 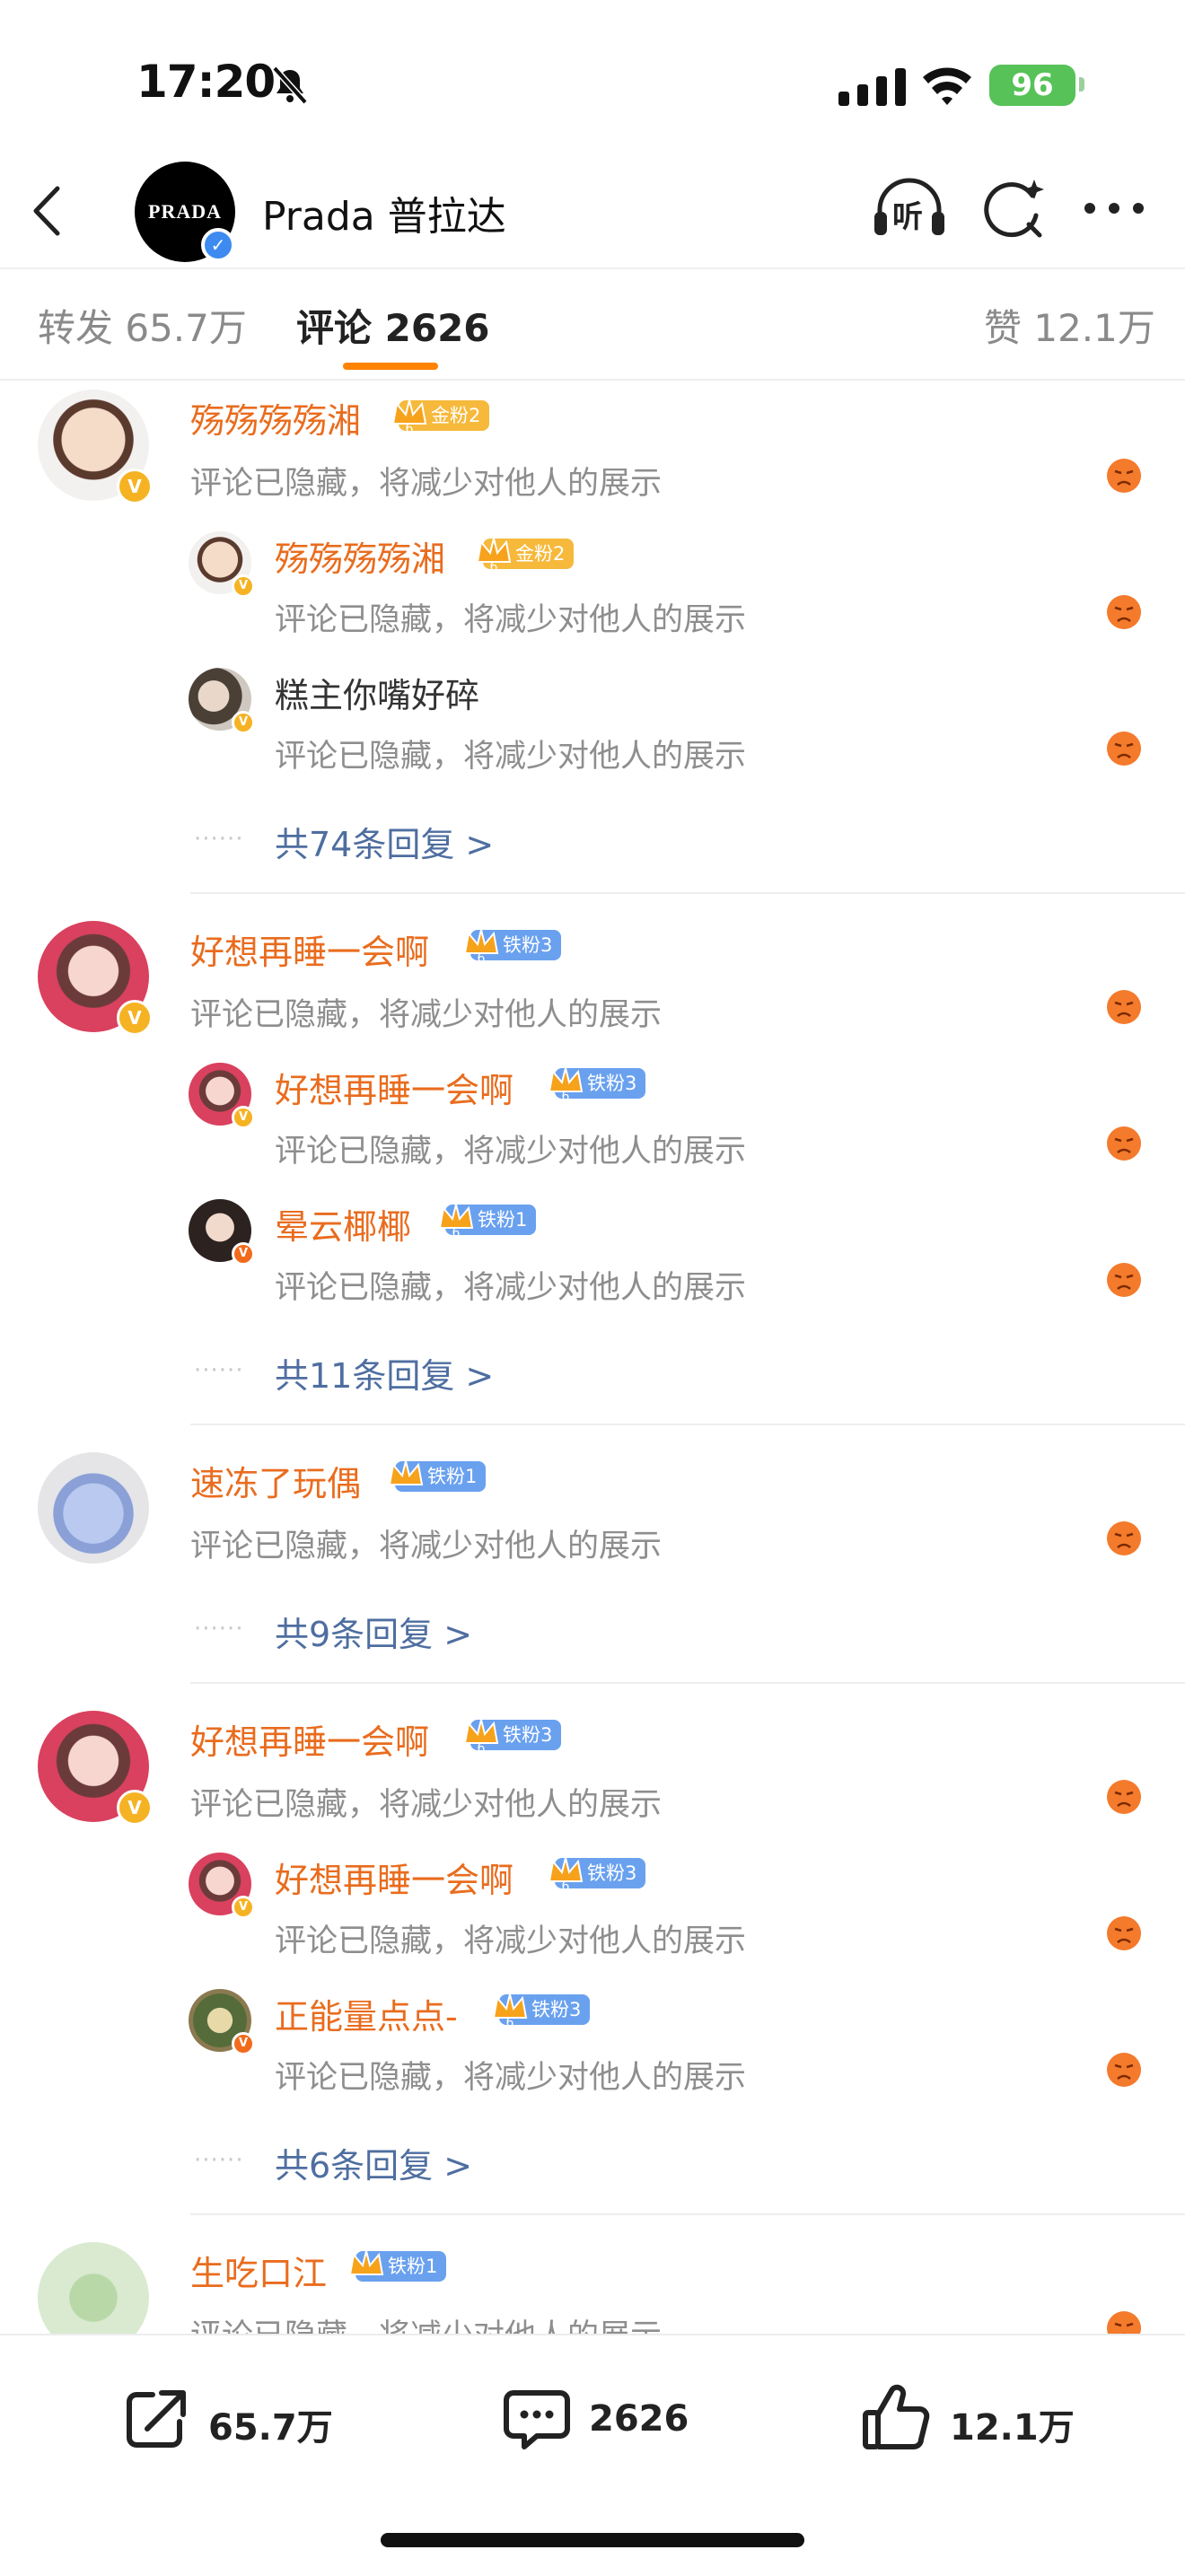 What do you see at coordinates (1069, 325) in the screenshot?
I see `tab-likes: 赞 12.1万` at bounding box center [1069, 325].